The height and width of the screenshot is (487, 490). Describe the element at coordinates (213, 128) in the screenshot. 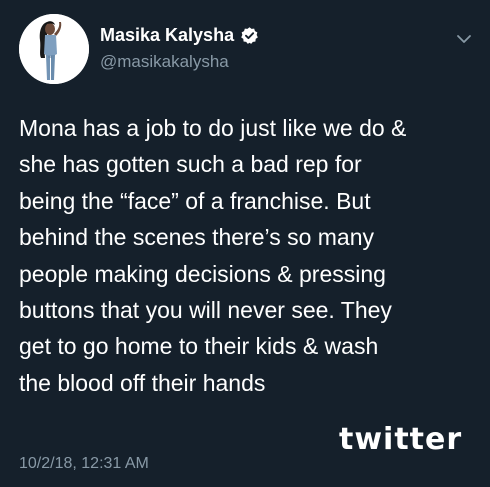

I see `tweet-text-line: Mona has a job to do just like we do &` at that location.